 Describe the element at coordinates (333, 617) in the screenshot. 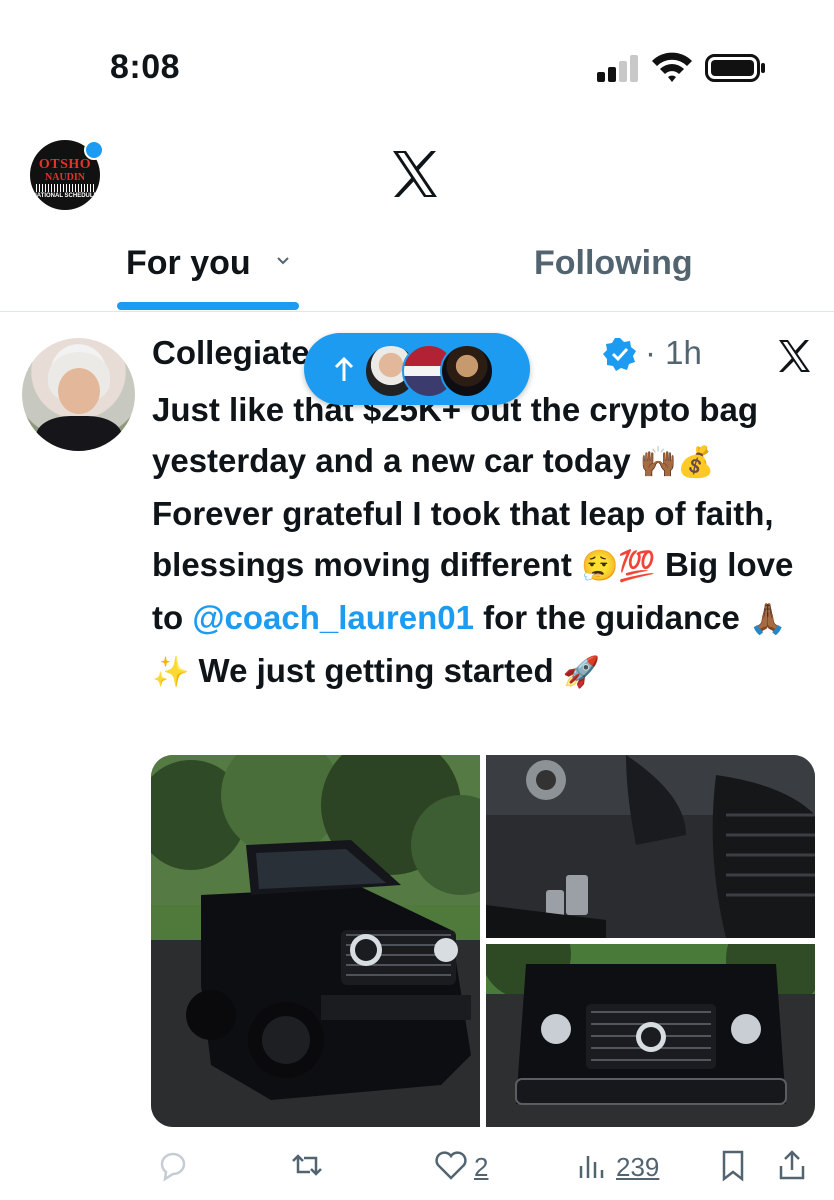

I see `post-mention-link: @coach_lauren01` at that location.